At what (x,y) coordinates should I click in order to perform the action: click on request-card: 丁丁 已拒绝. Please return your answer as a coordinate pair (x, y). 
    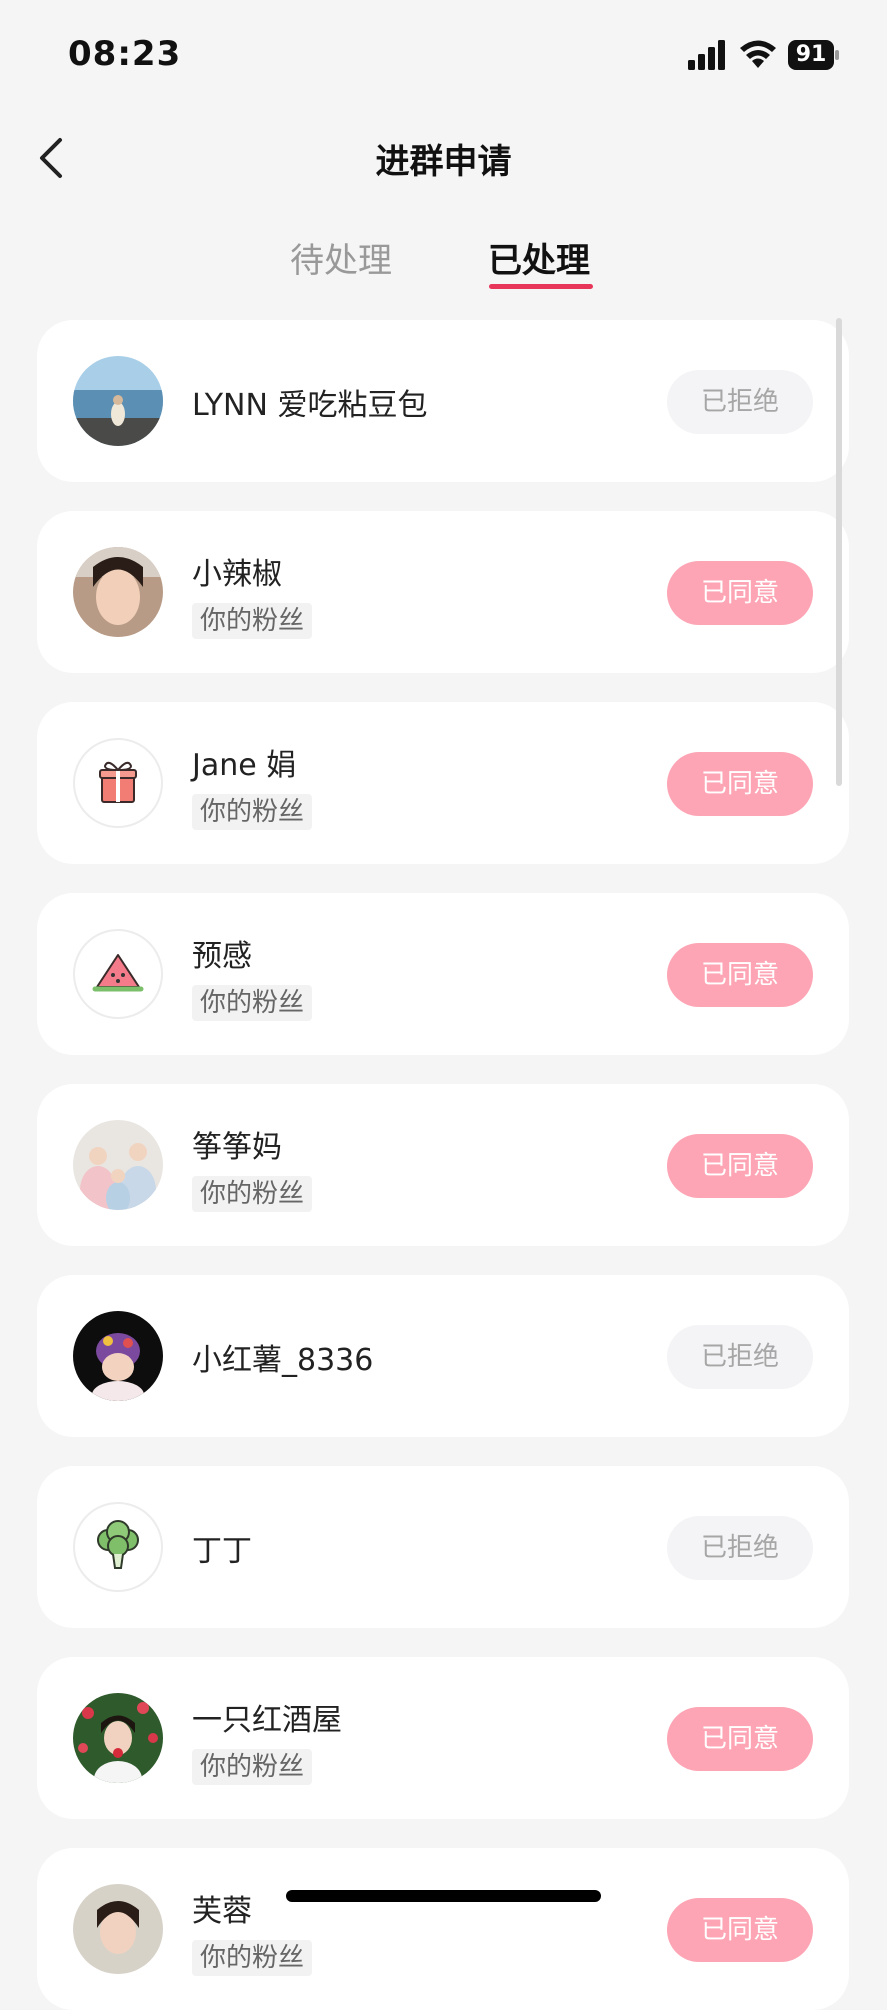
    Looking at the image, I should click on (443, 1547).